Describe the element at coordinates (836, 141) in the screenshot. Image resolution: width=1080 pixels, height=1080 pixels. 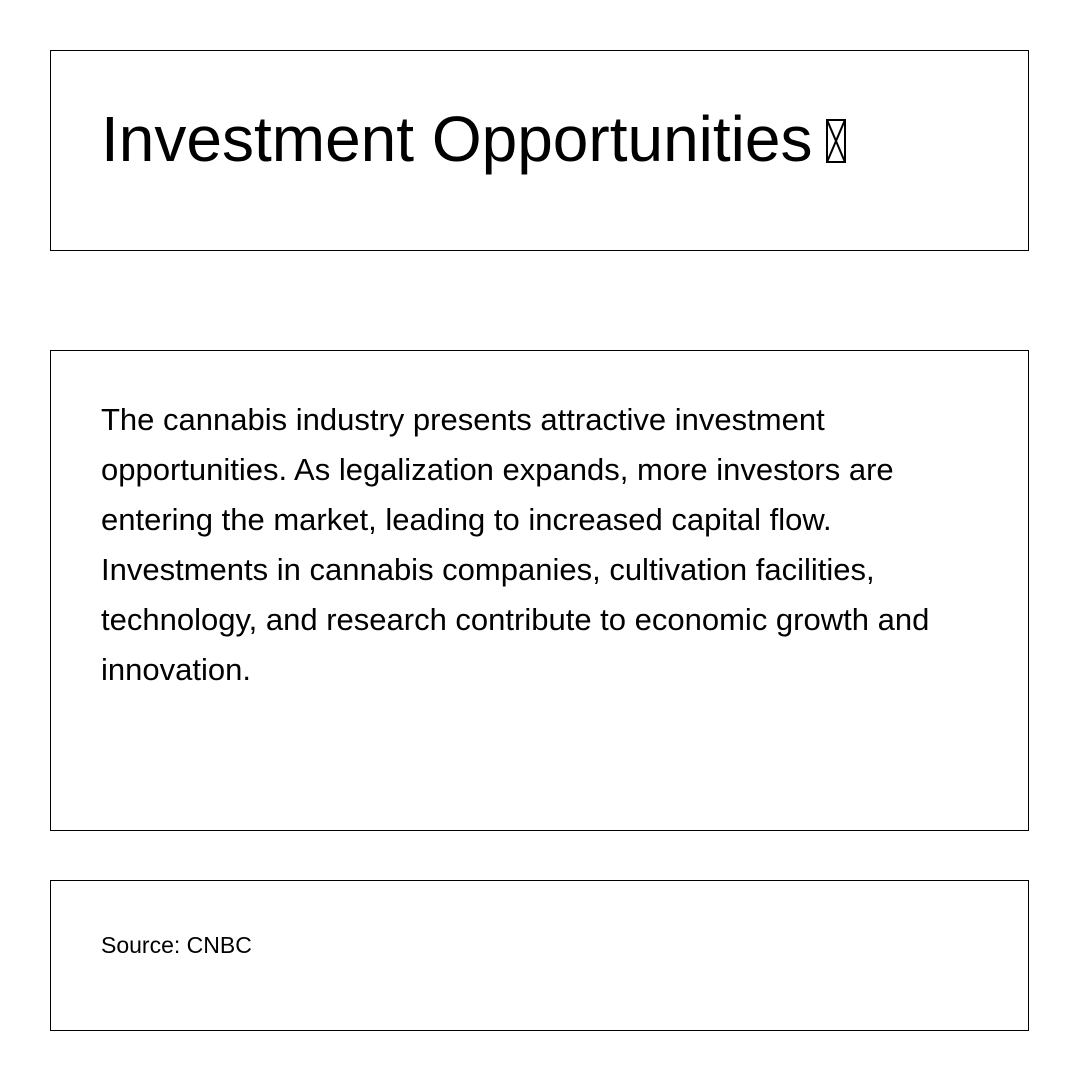
I see `missing-glyph-icon` at that location.